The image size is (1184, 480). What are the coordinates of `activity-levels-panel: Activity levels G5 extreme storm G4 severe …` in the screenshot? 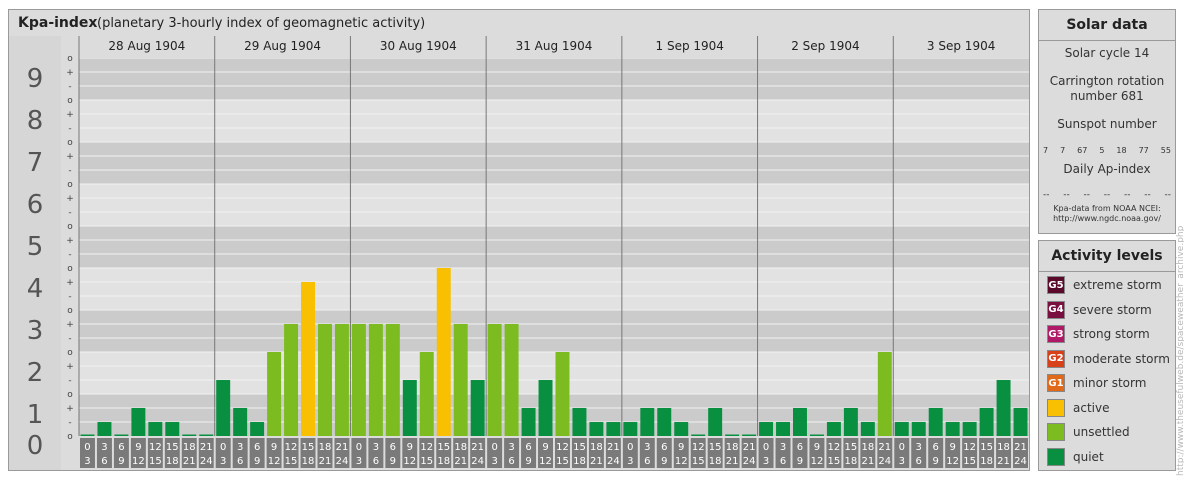 It's located at (1107, 355).